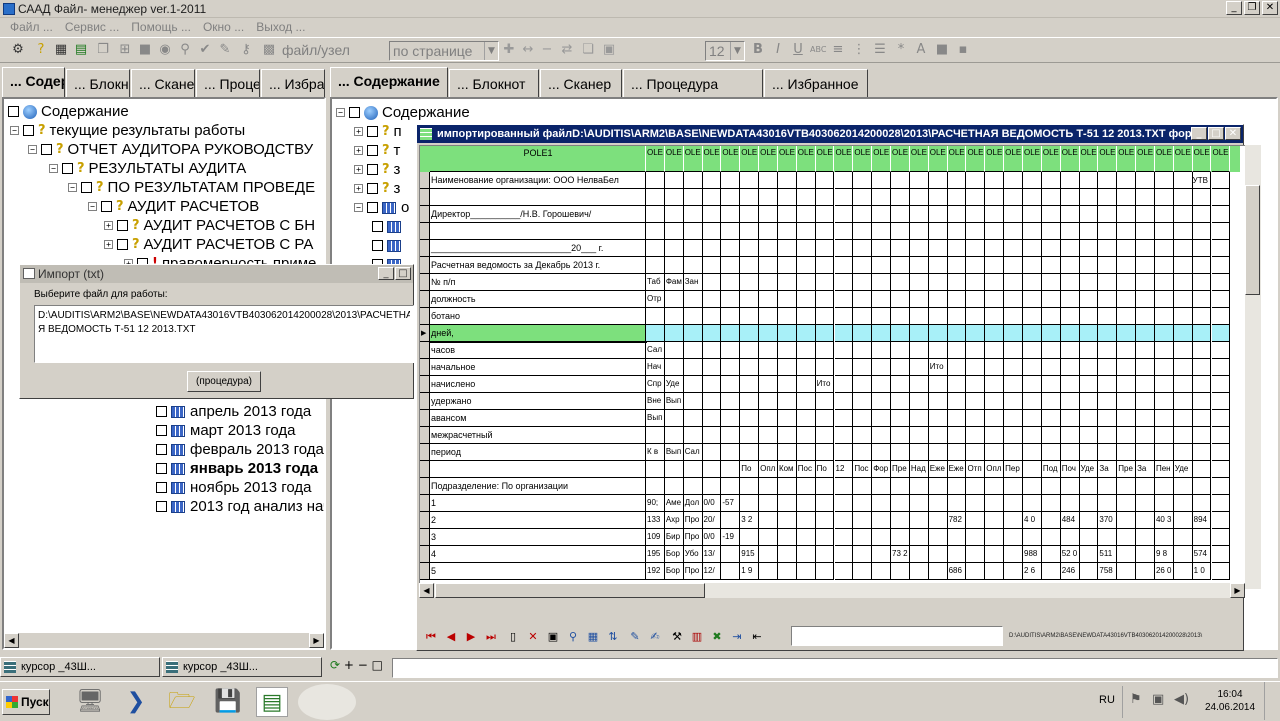 Image resolution: width=1280 pixels, height=721 pixels. I want to click on grid-cell: 4, so click(538, 554).